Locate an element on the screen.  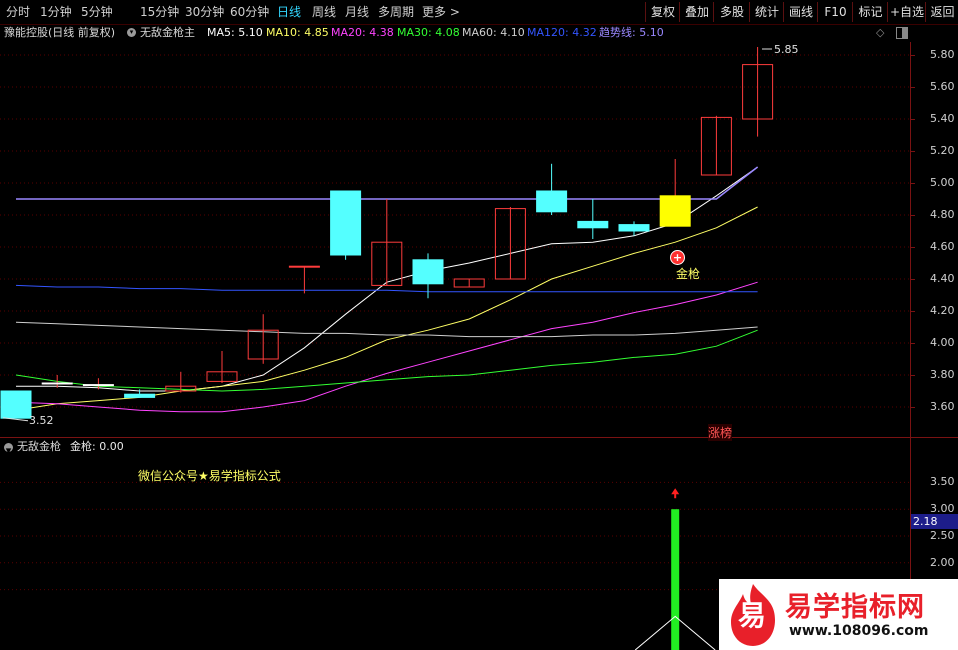
diamond-icon: ◇ is located at coordinates (880, 33).